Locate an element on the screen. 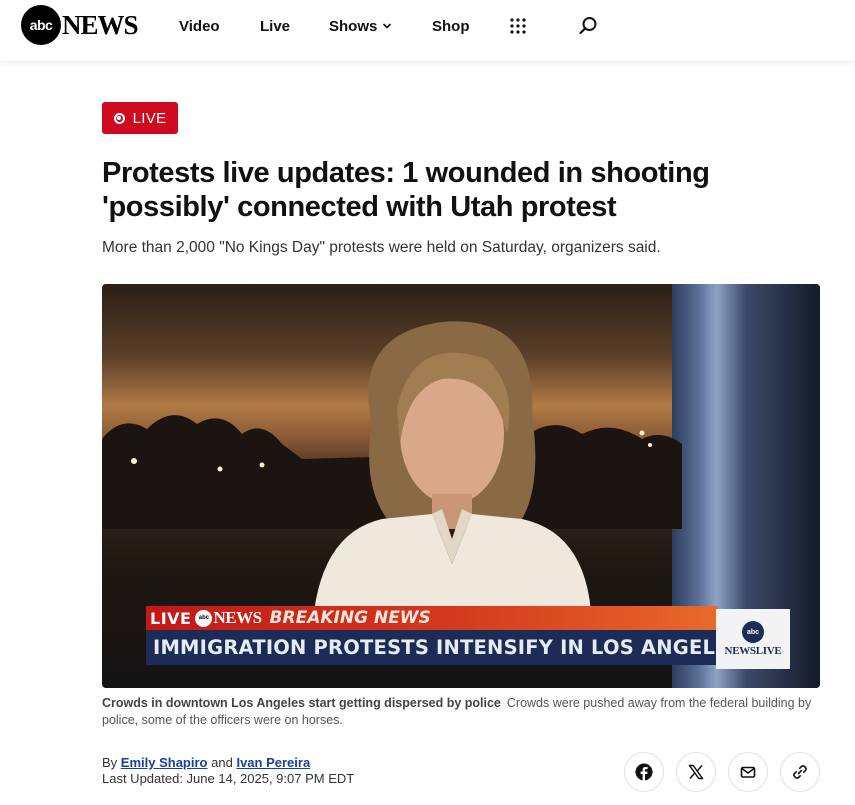  abc-news-logo: abc NEWS is located at coordinates (80, 25).